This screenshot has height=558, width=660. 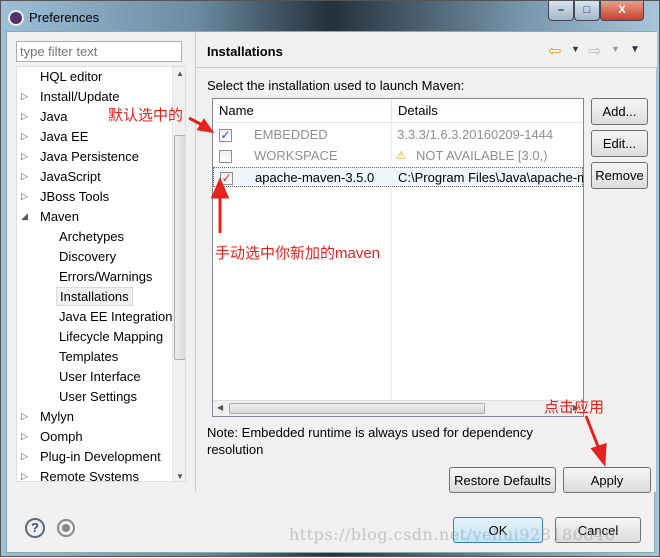 I want to click on arrowhead-maven, so click(x=220, y=188).